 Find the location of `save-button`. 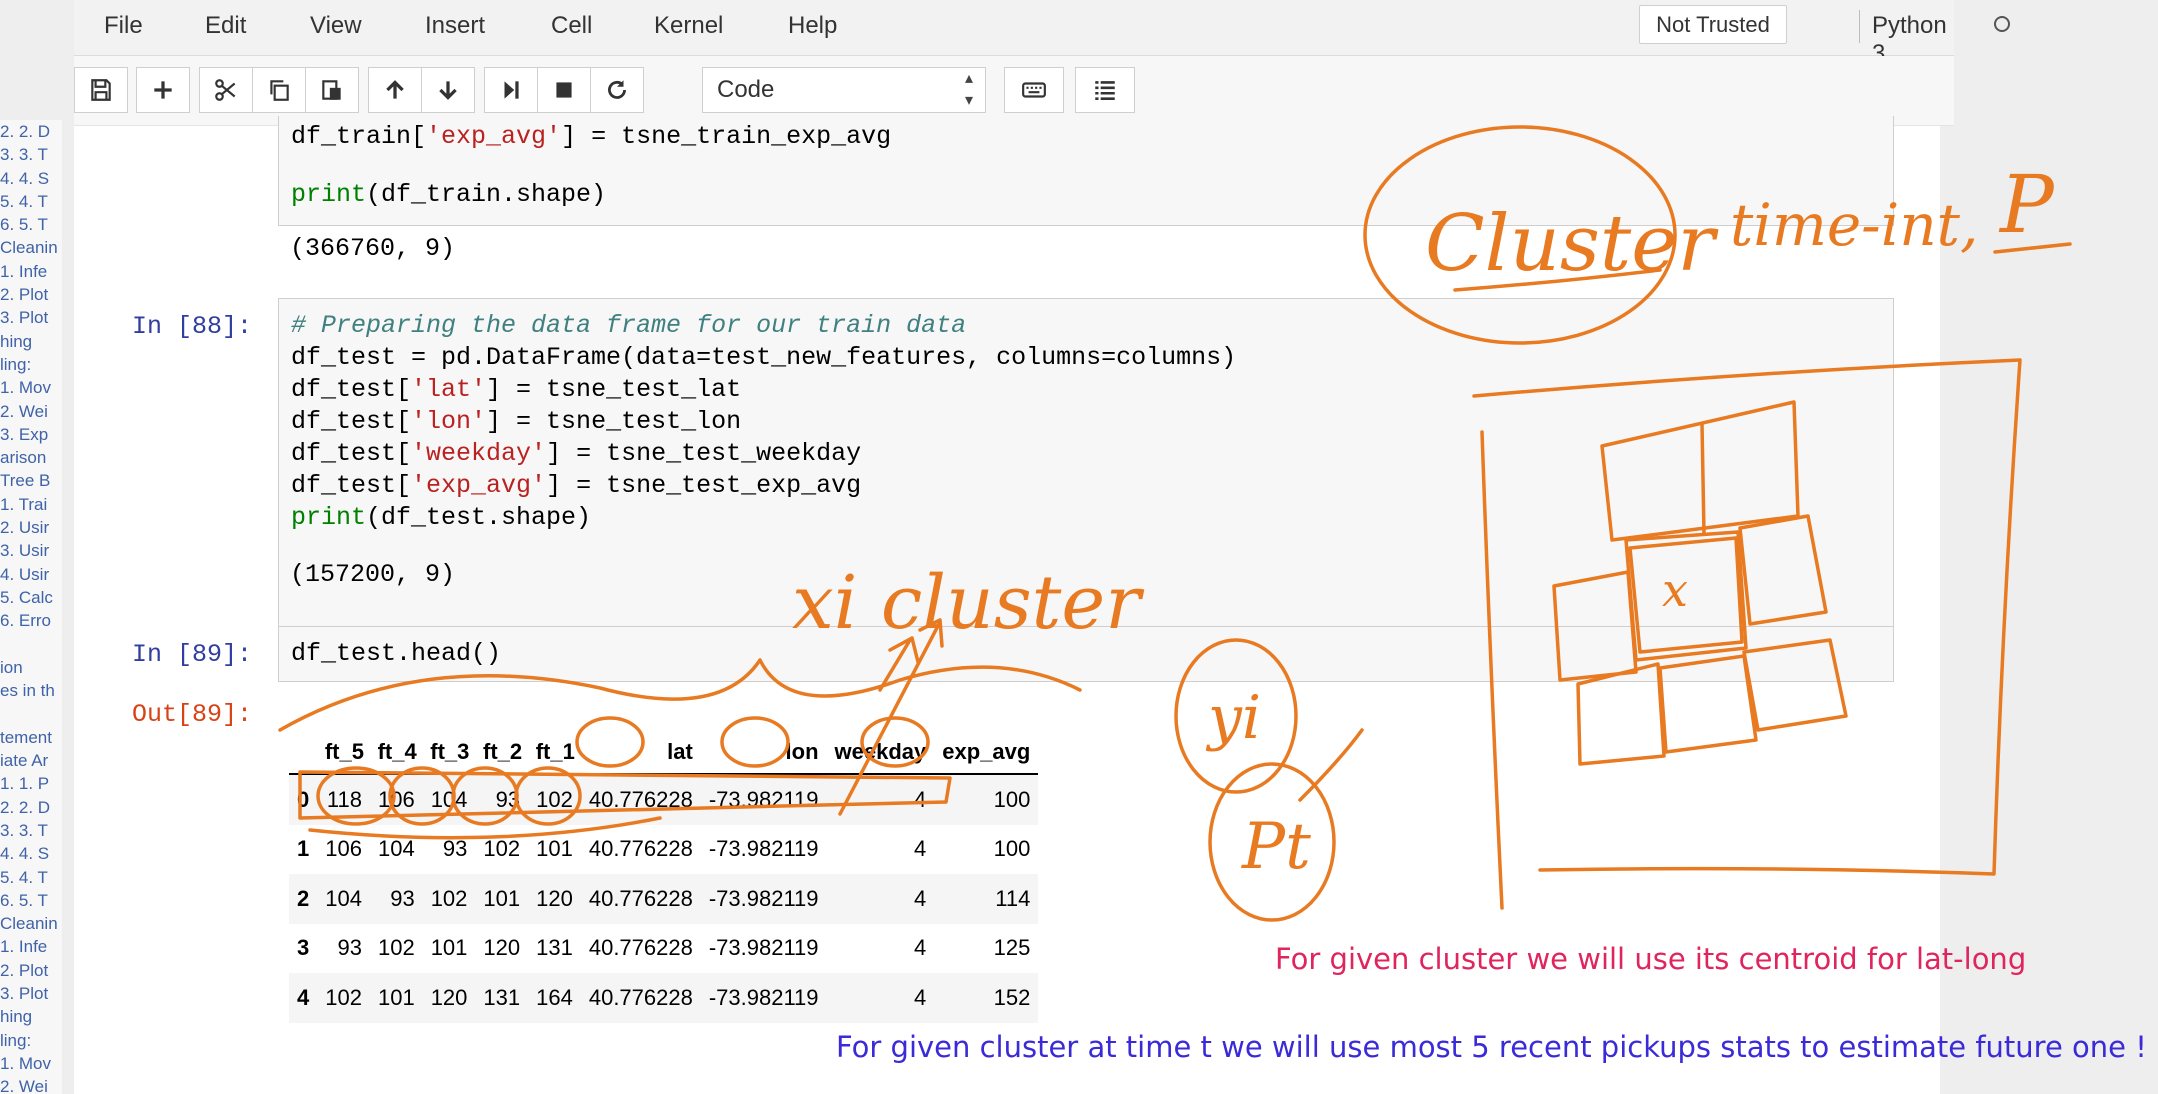

save-button is located at coordinates (101, 90).